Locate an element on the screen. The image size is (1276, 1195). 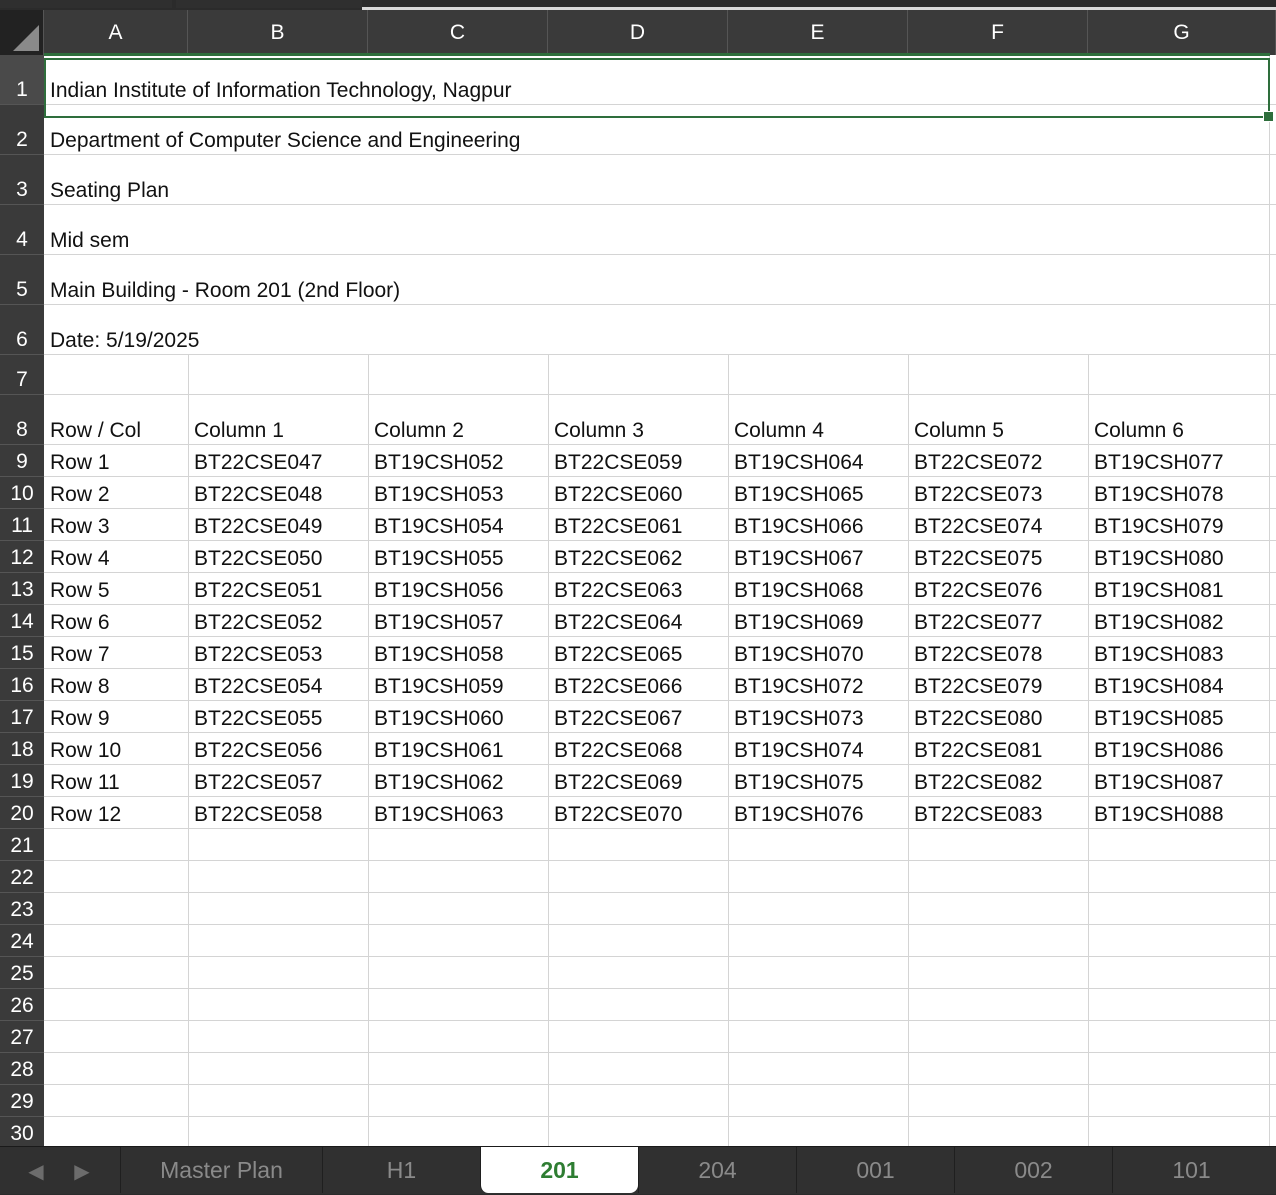
seat-cell: BT22CSE050 is located at coordinates (278, 559).